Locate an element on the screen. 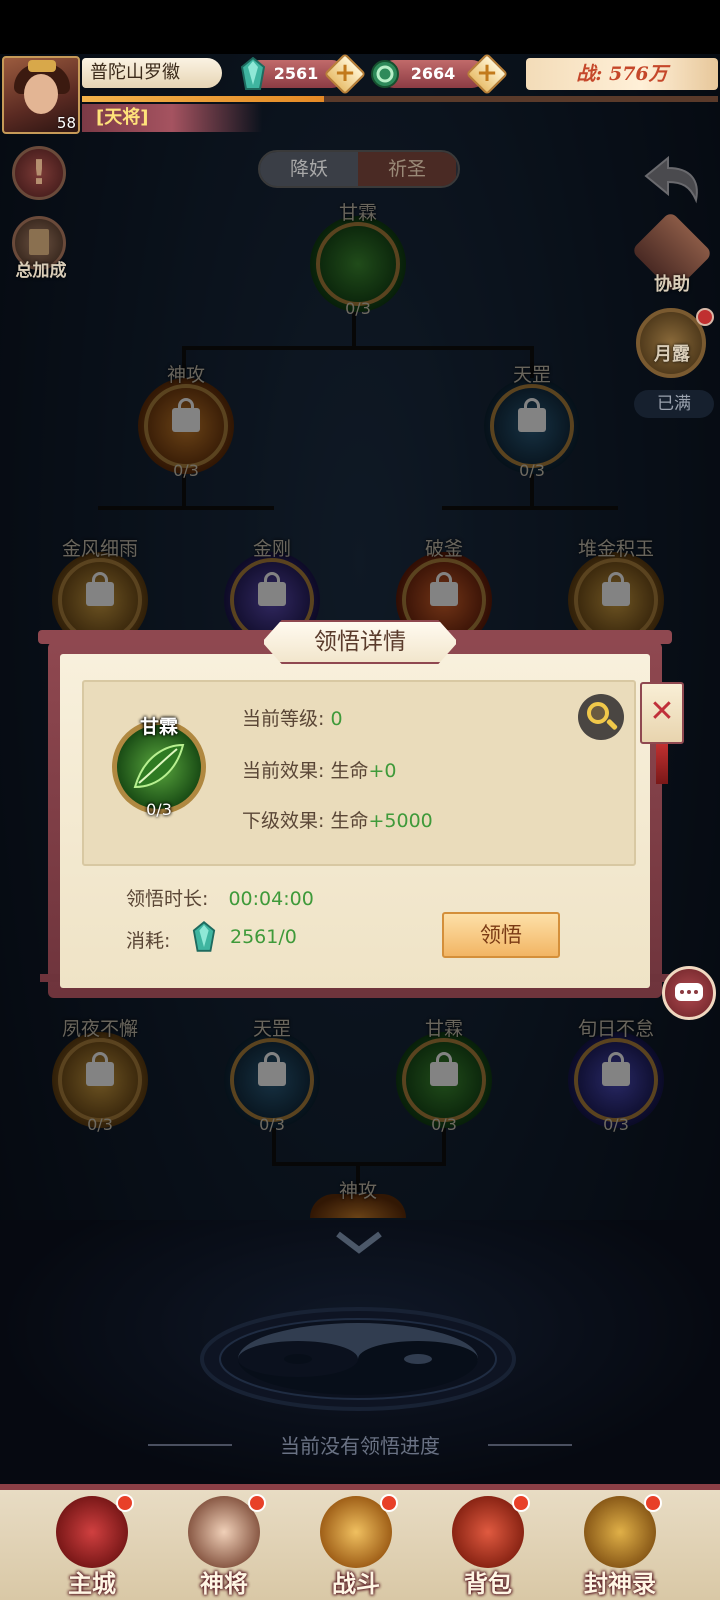 Image resolution: width=720 pixels, height=1600 pixels. cost-row: 消耗: is located at coordinates (148, 939).